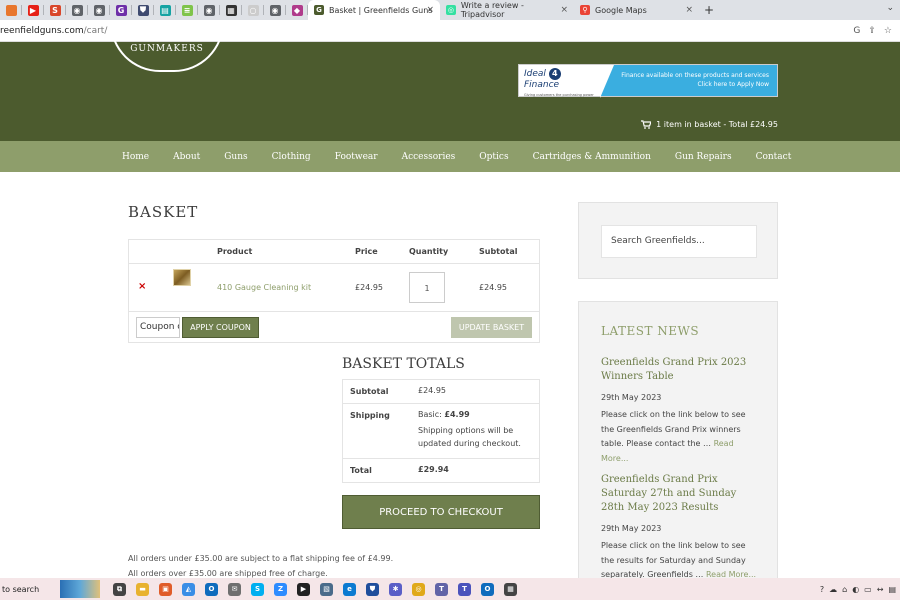 This screenshot has width=900, height=600. Describe the element at coordinates (493, 287) in the screenshot. I see `item-subtotal: £24.95` at that location.